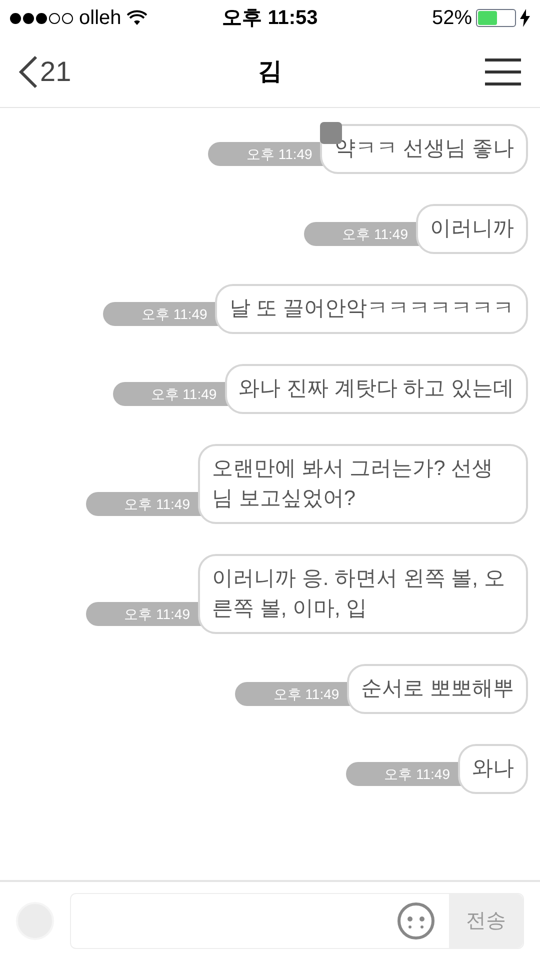 The height and width of the screenshot is (960, 540). What do you see at coordinates (270, 18) in the screenshot?
I see `clock: 오후 11:53` at bounding box center [270, 18].